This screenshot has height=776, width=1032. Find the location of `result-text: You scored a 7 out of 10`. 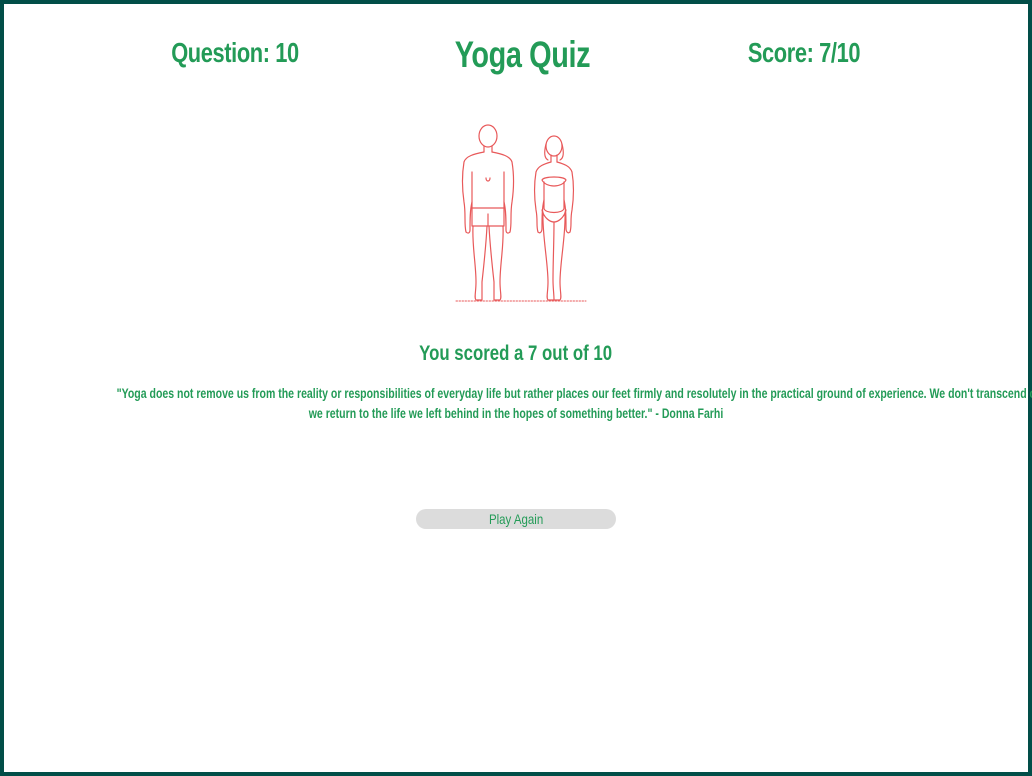

result-text: You scored a 7 out of 10 is located at coordinates (516, 353).